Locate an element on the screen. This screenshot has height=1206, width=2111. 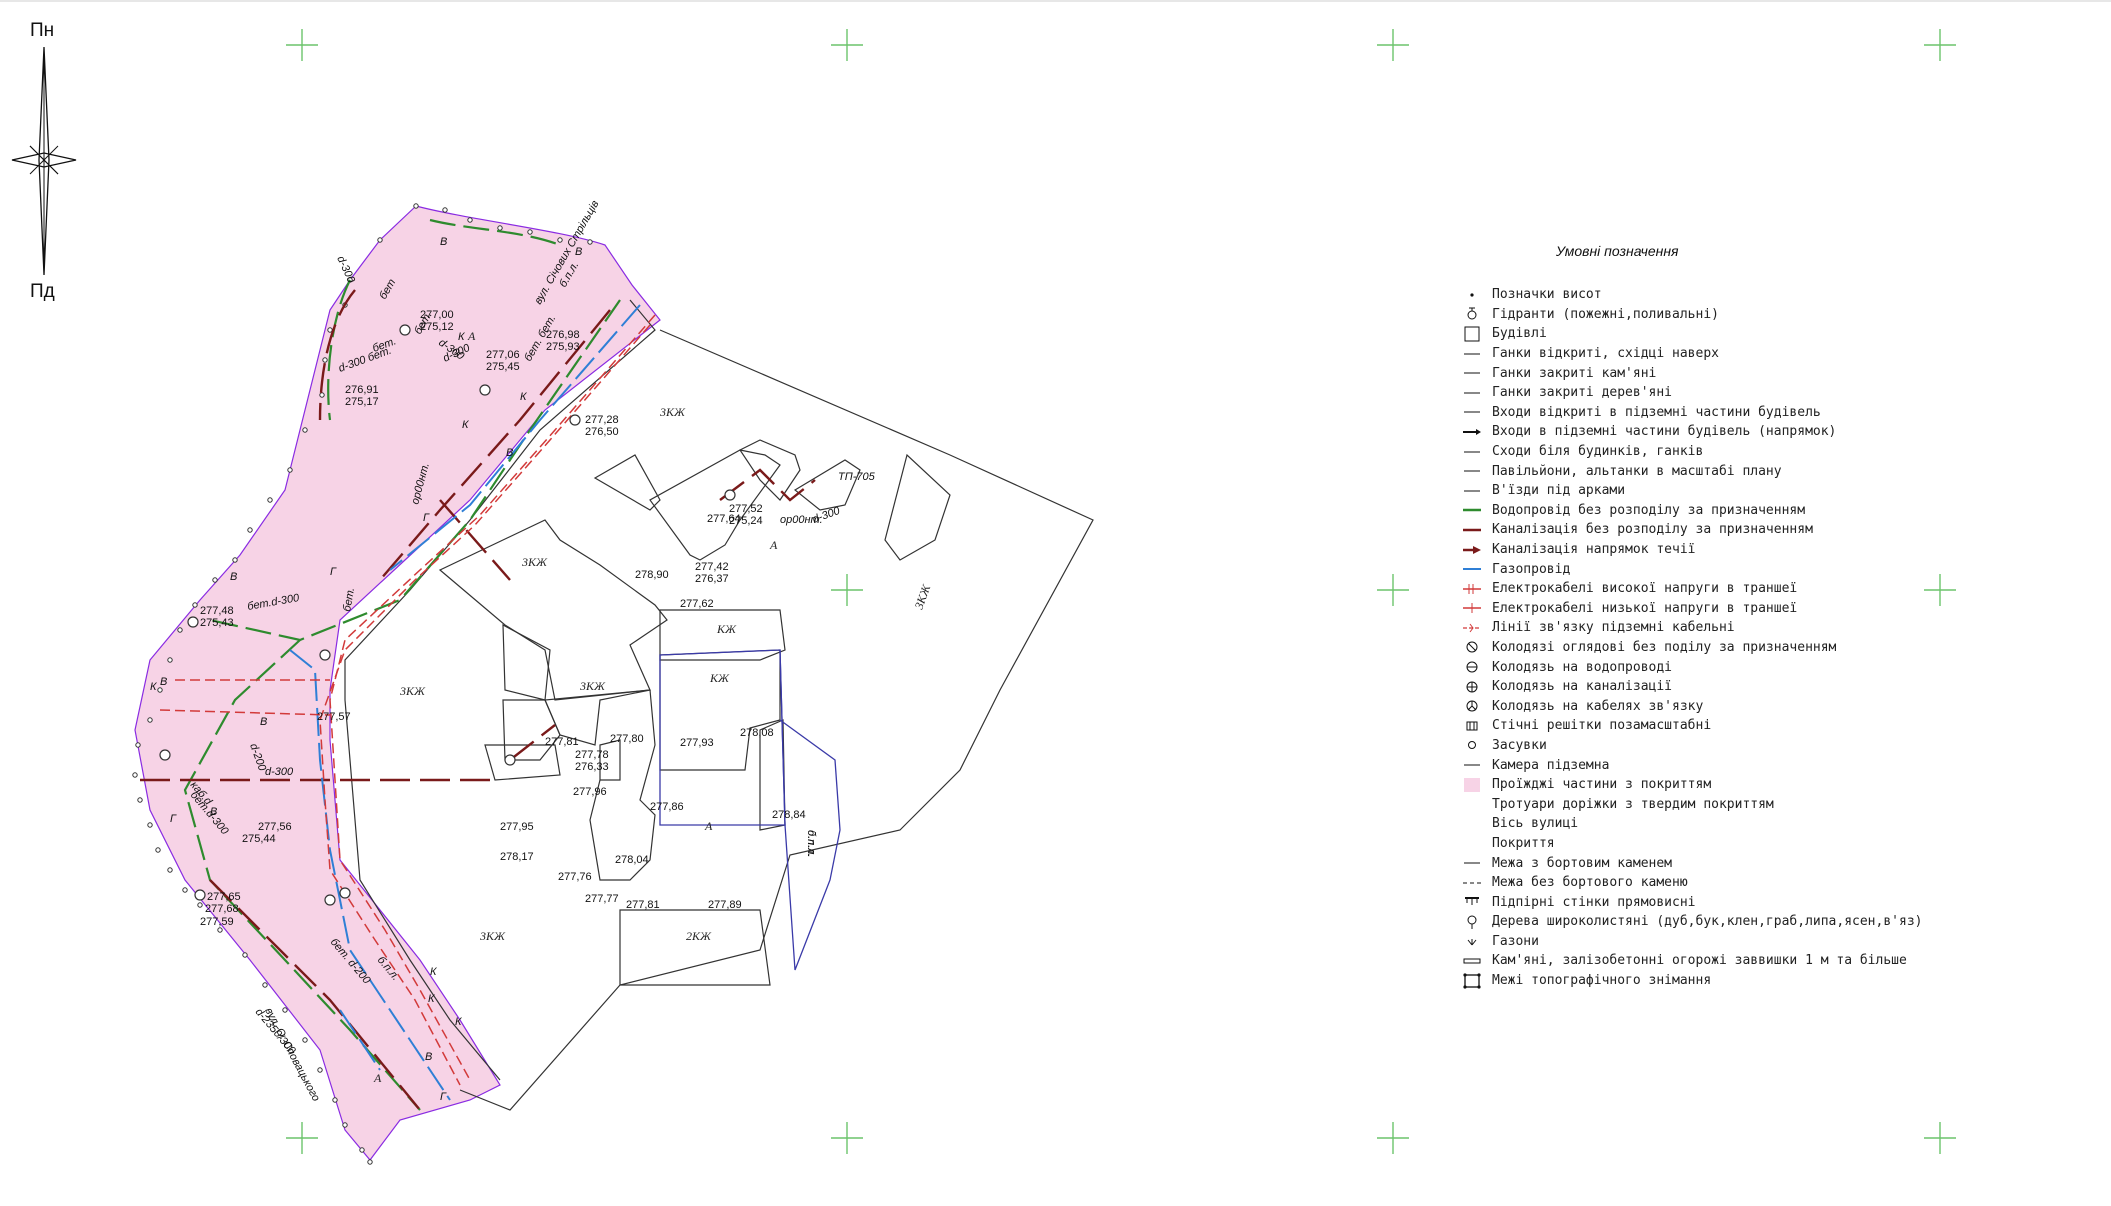
legend-item-label: Межі топографічного знімання is located at coordinates (1602, 981).